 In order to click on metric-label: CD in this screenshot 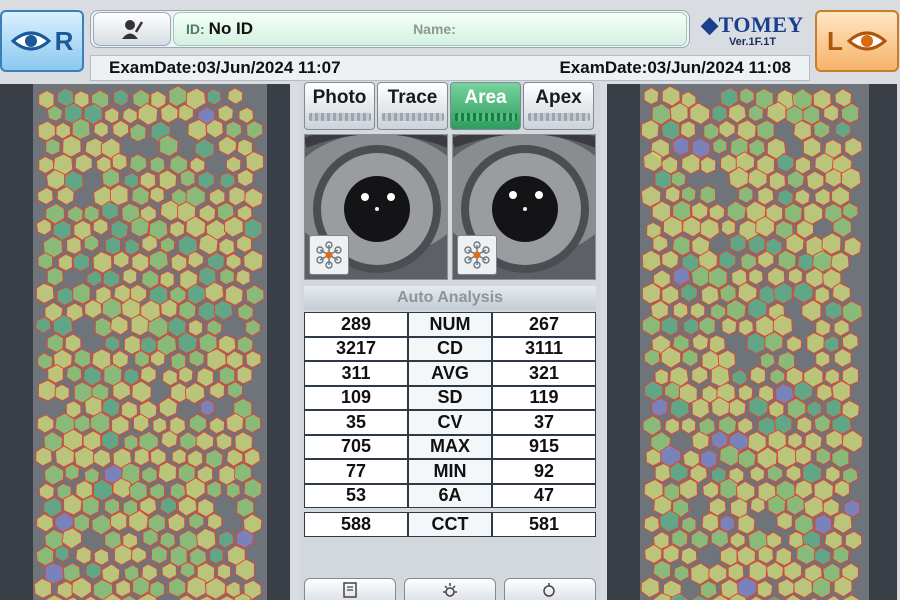, I will do `click(450, 348)`.